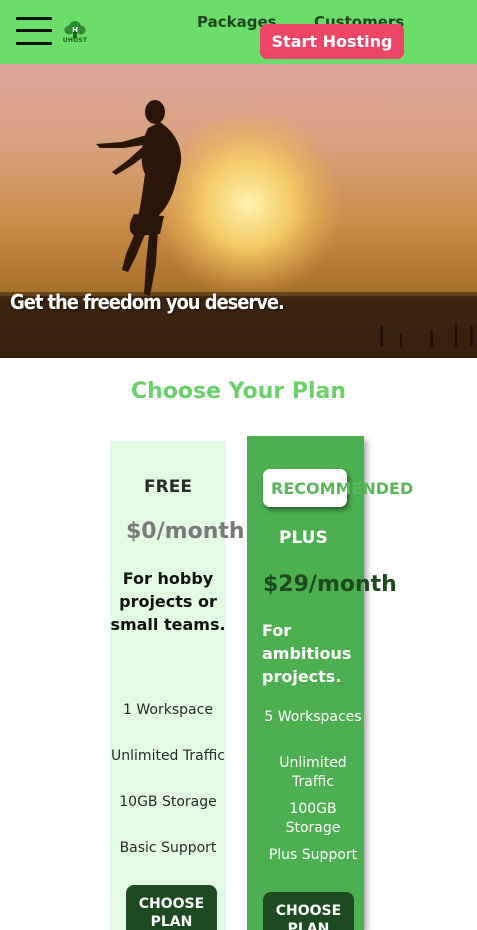 The image size is (477, 930). Describe the element at coordinates (313, 717) in the screenshot. I see `plan-feature: 5 Workspaces` at that location.